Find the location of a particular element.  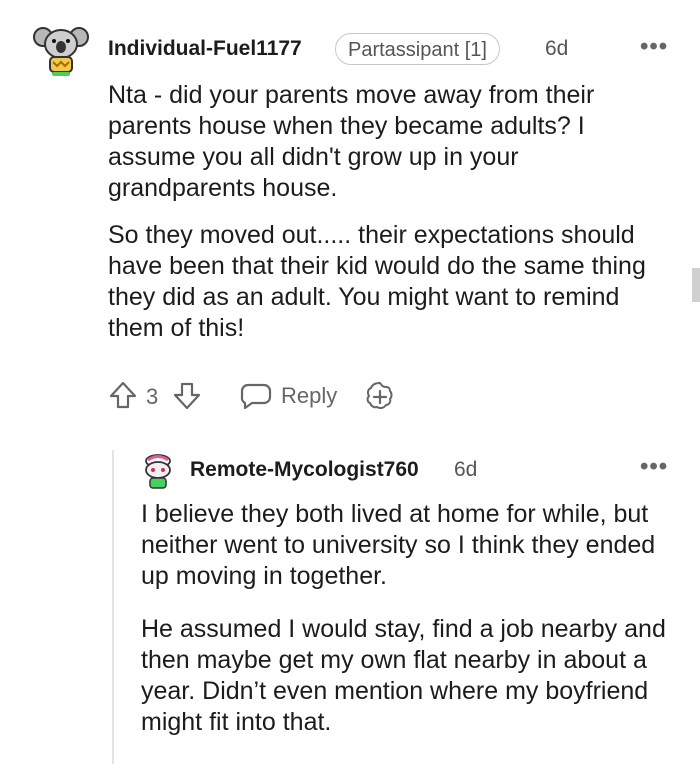

reply-icon is located at coordinates (256, 396).